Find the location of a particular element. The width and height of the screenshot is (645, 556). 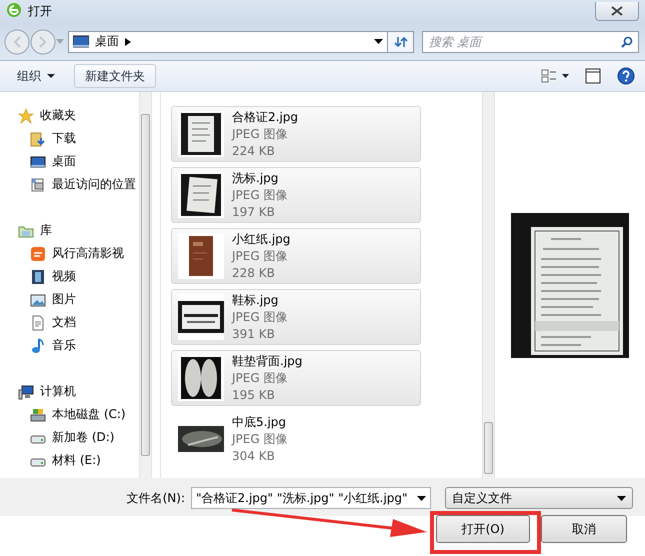

close-icon is located at coordinates (617, 11).